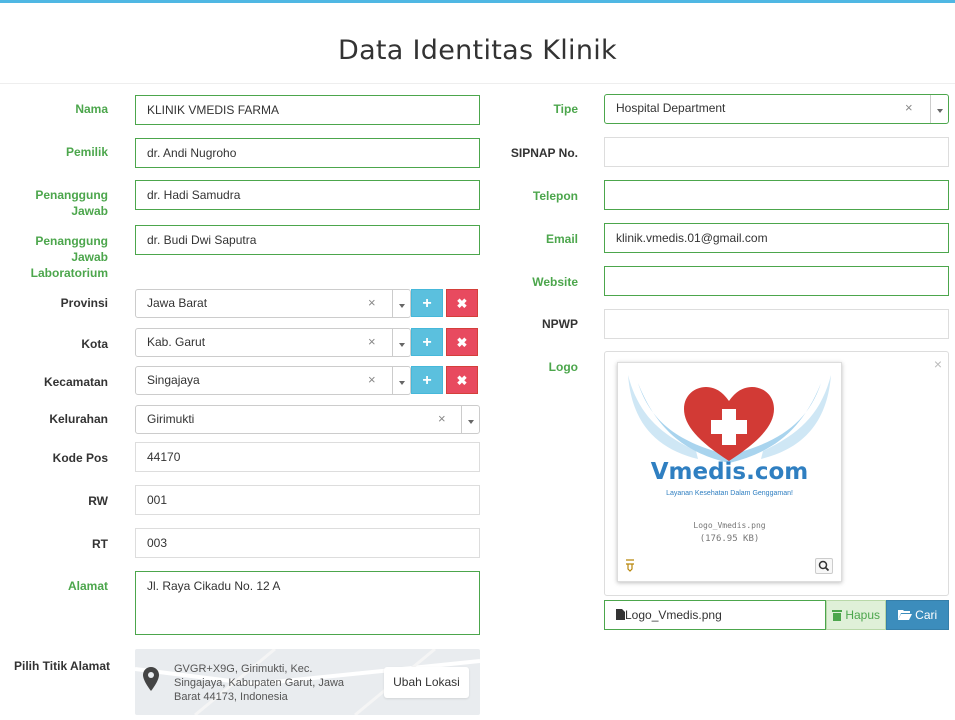 The image size is (955, 720). What do you see at coordinates (620, 614) in the screenshot?
I see `file-icon` at bounding box center [620, 614].